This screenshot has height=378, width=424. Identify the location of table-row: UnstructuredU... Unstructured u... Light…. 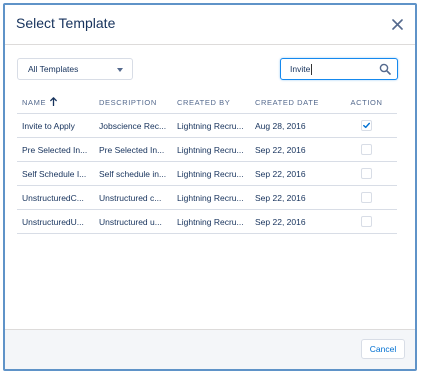
(207, 221).